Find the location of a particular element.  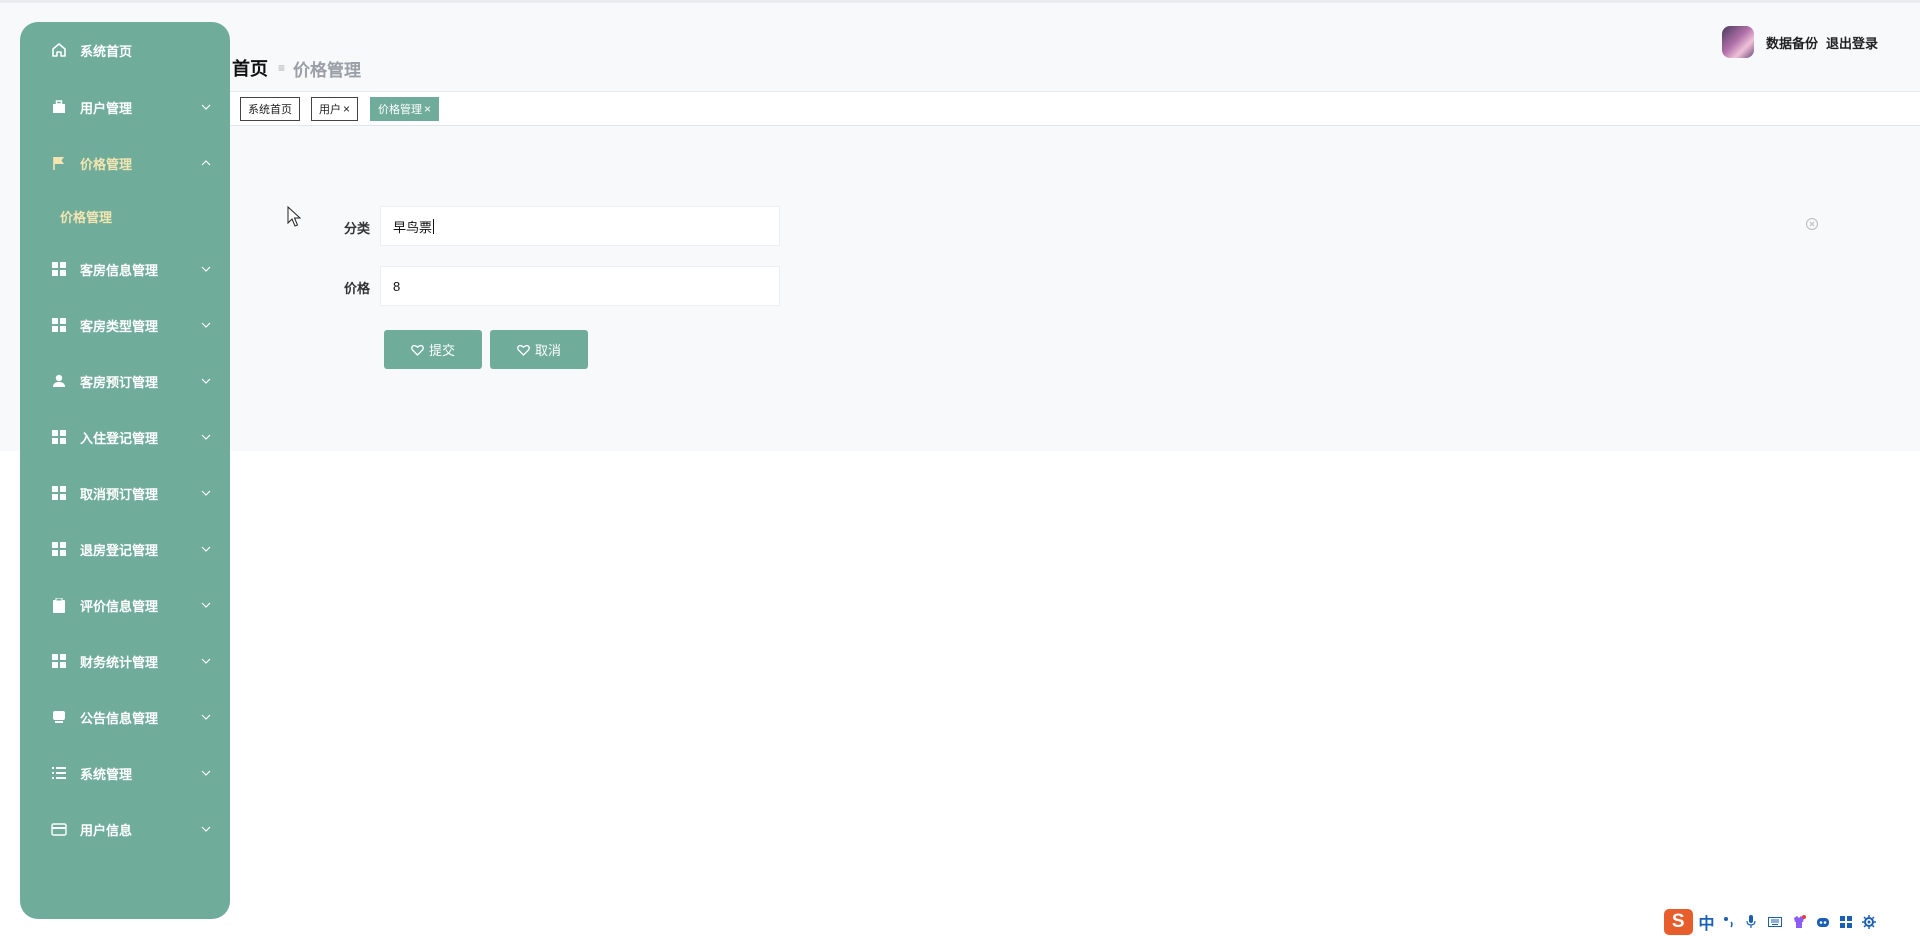

sidebar-item-user-info: 用户信息 is located at coordinates (125, 829).